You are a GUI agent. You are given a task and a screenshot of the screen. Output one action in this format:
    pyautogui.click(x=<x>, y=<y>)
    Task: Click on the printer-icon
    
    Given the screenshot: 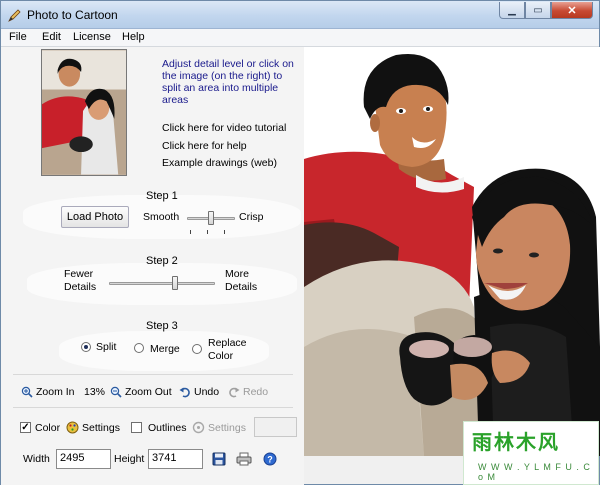 What is the action you would take?
    pyautogui.click(x=244, y=459)
    